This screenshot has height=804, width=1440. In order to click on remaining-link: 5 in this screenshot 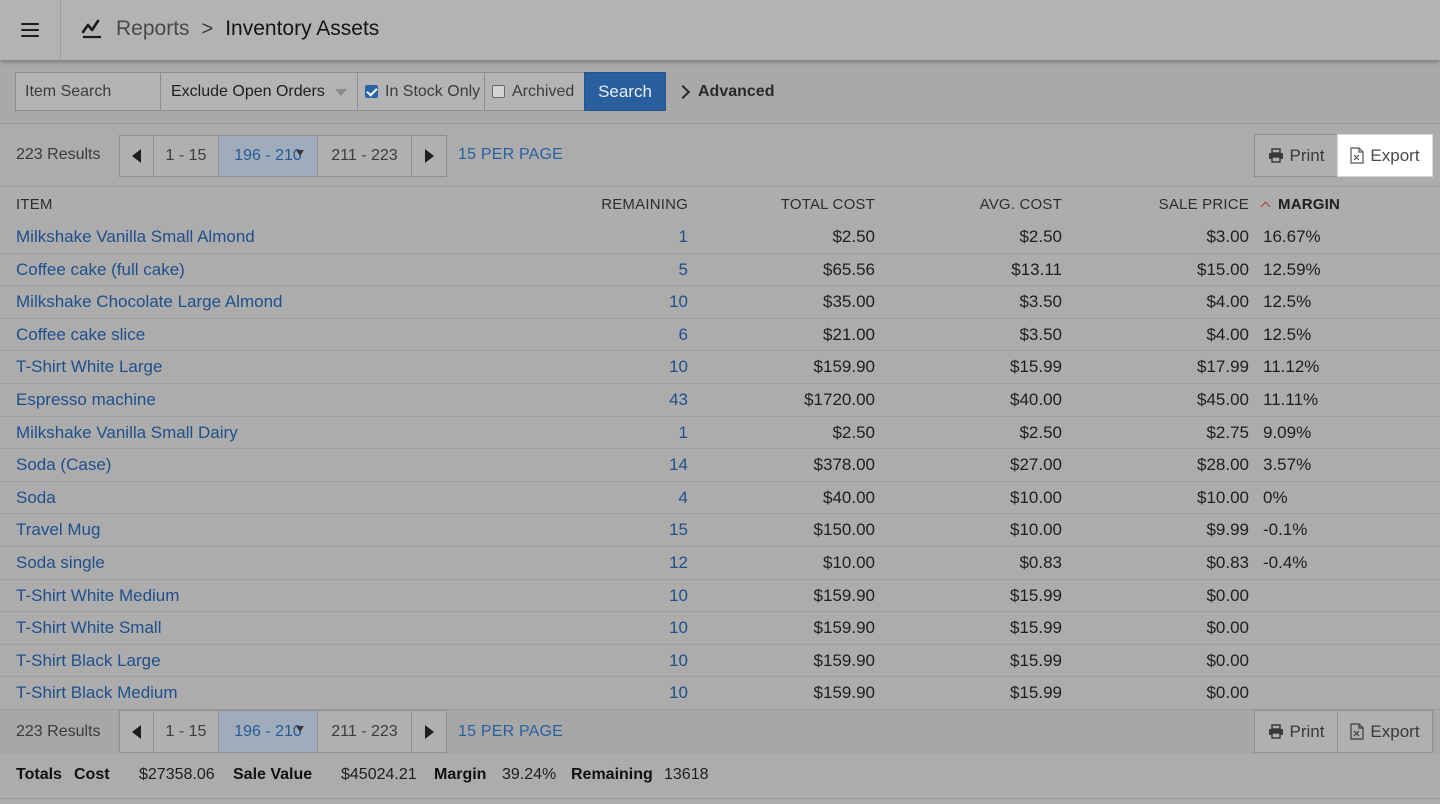, I will do `click(683, 270)`.